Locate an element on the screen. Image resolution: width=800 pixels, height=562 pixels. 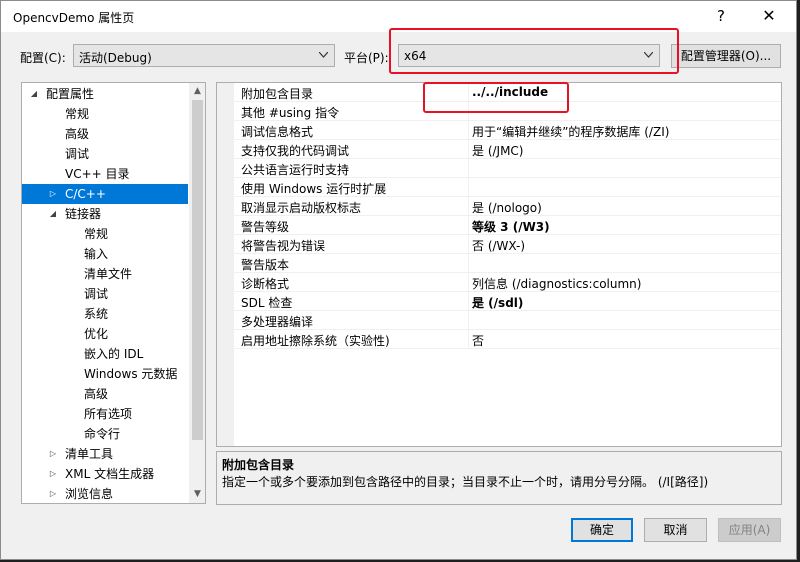
tree-item-label: Windows 元数据 is located at coordinates (131, 374).